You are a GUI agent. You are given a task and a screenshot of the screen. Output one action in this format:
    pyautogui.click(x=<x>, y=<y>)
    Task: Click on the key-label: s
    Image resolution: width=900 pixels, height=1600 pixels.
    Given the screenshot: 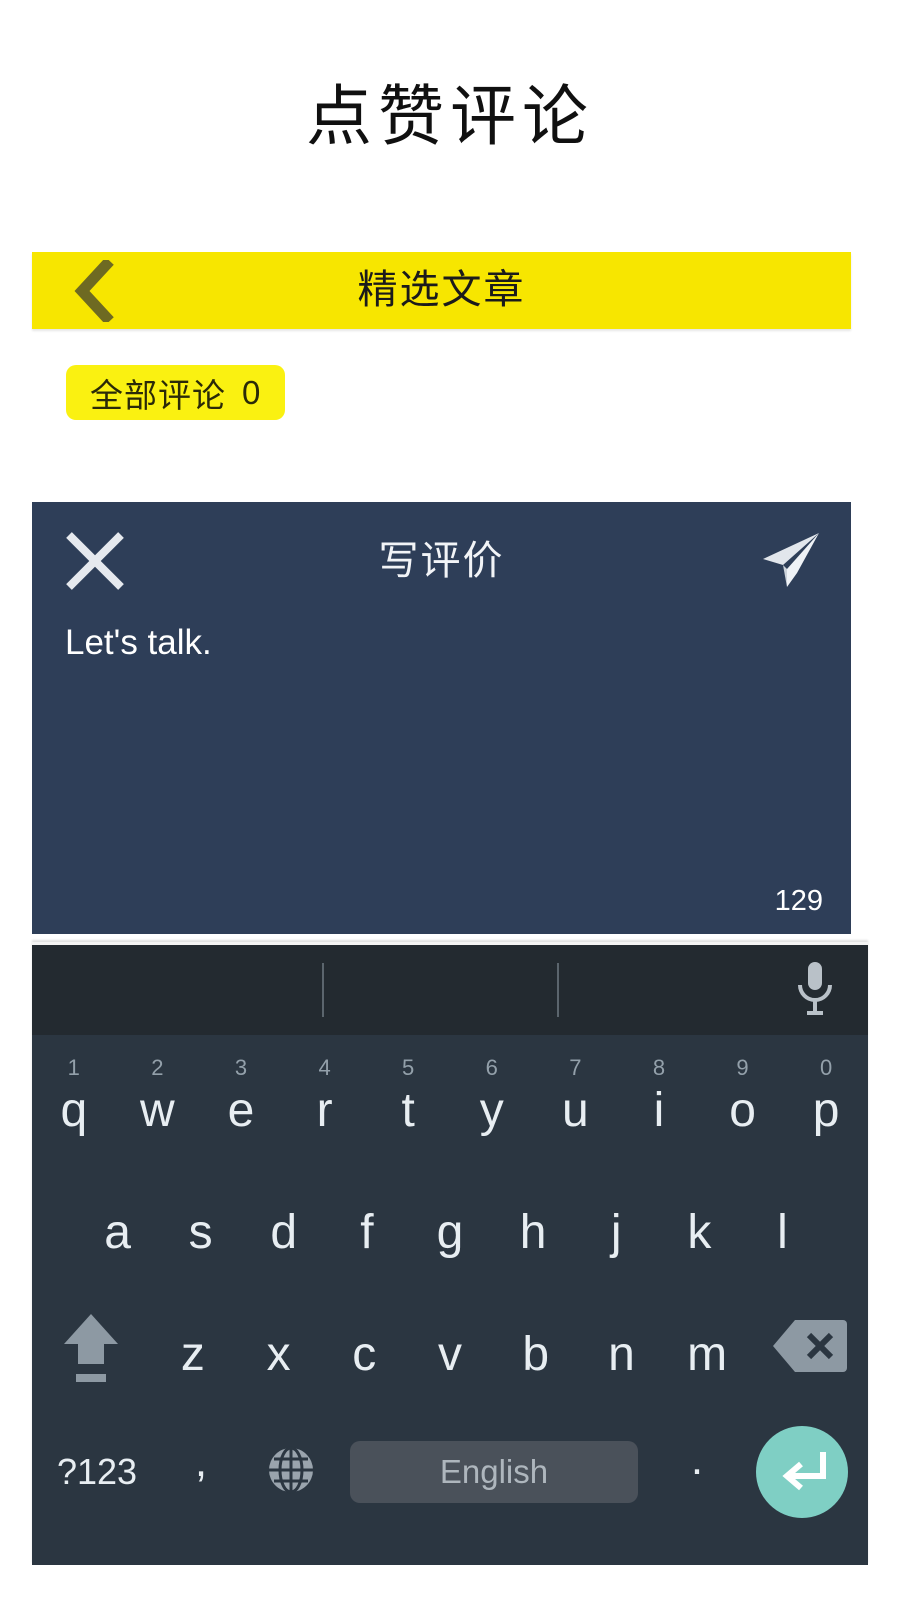 What is the action you would take?
    pyautogui.click(x=200, y=1232)
    